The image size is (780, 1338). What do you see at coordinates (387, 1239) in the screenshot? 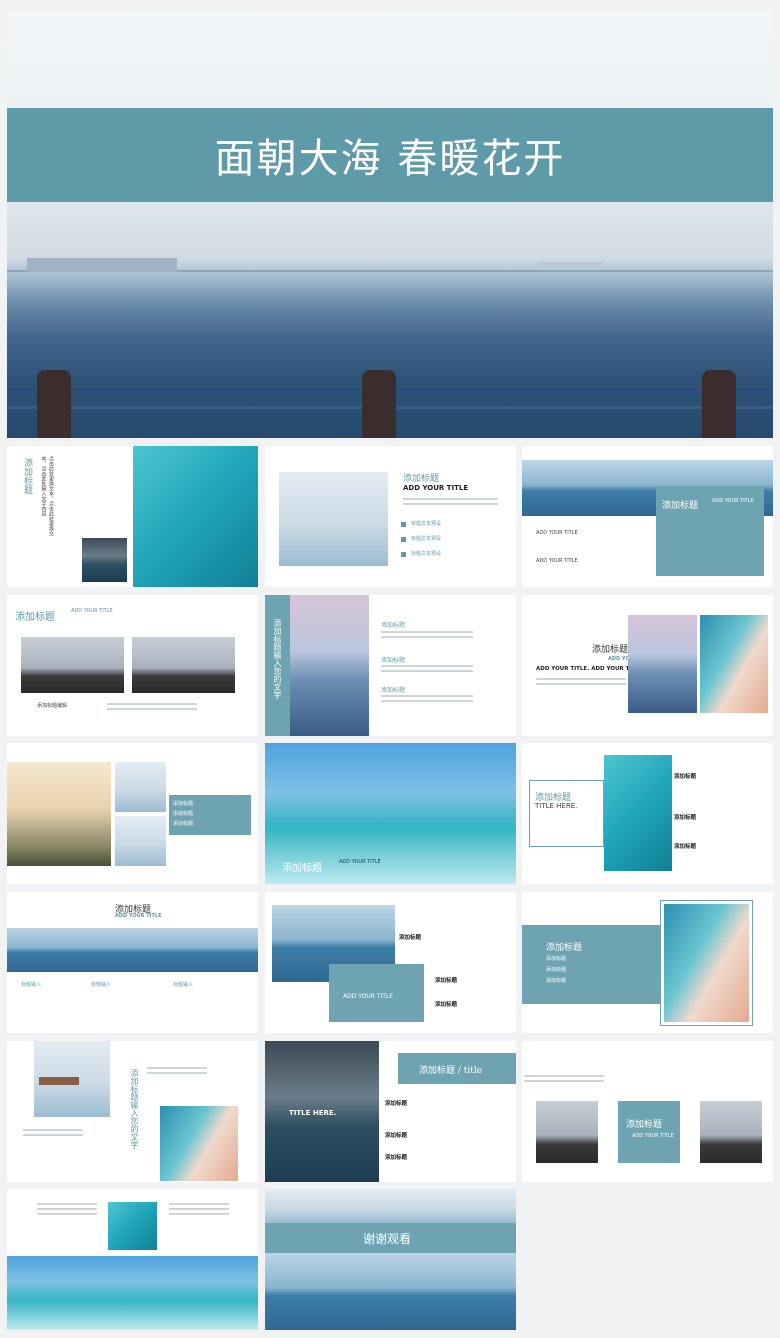
I see `slide-title: 谢谢观看` at bounding box center [387, 1239].